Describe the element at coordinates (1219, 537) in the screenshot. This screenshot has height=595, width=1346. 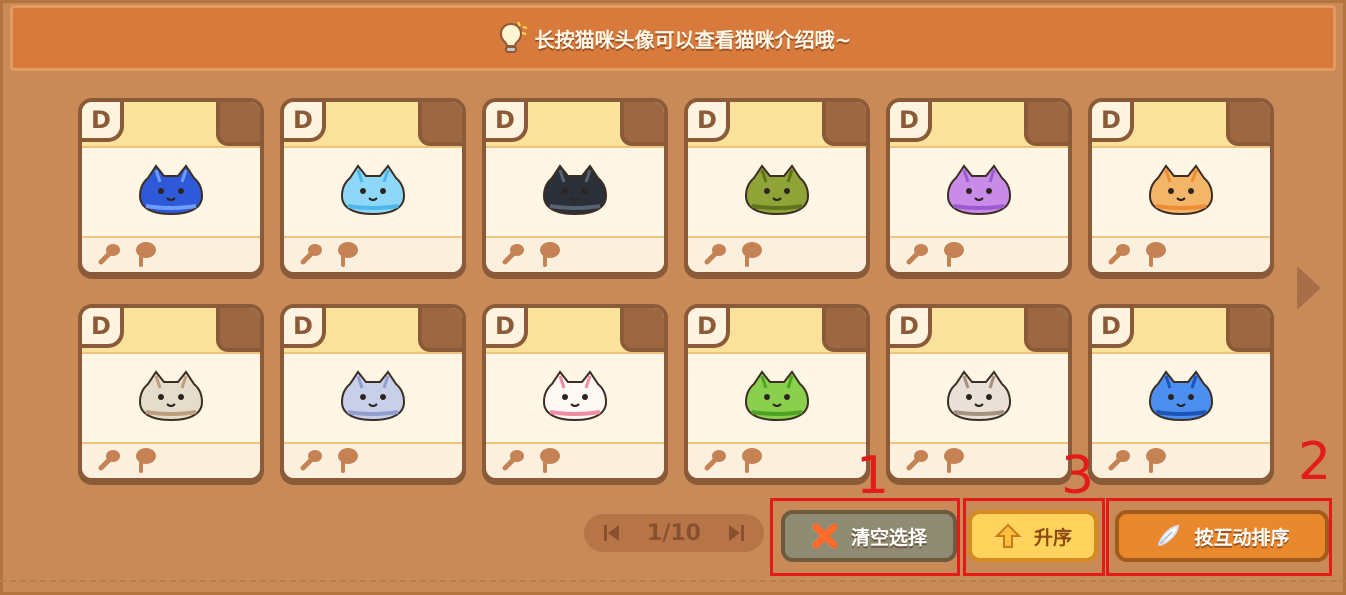
I see `highlight-box-interaction` at that location.